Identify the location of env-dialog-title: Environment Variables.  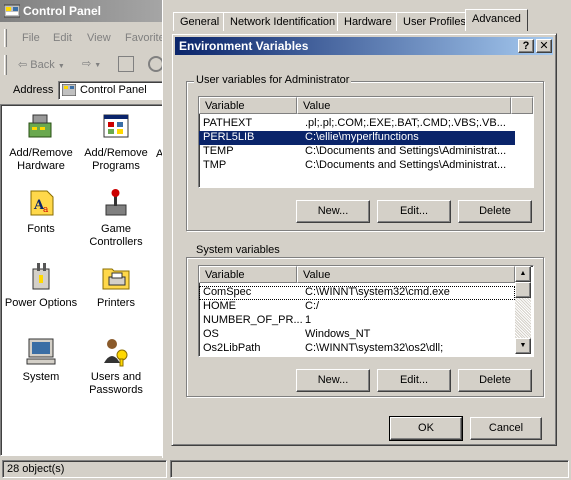
(244, 46).